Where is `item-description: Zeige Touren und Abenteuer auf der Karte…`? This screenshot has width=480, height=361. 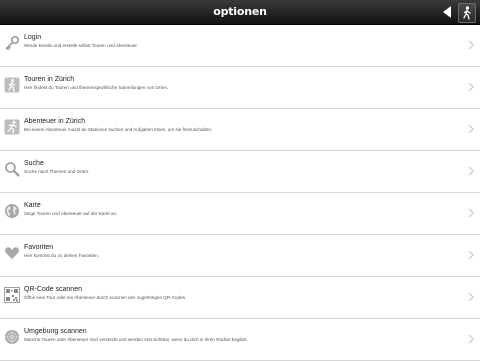 item-description: Zeige Touren und Abenteuer auf der Karte… is located at coordinates (71, 213).